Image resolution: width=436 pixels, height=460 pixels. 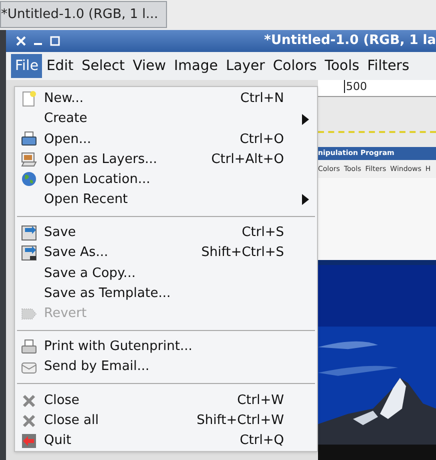 What do you see at coordinates (166, 440) in the screenshot?
I see `menu-item: Quit Ctrl+Q` at bounding box center [166, 440].